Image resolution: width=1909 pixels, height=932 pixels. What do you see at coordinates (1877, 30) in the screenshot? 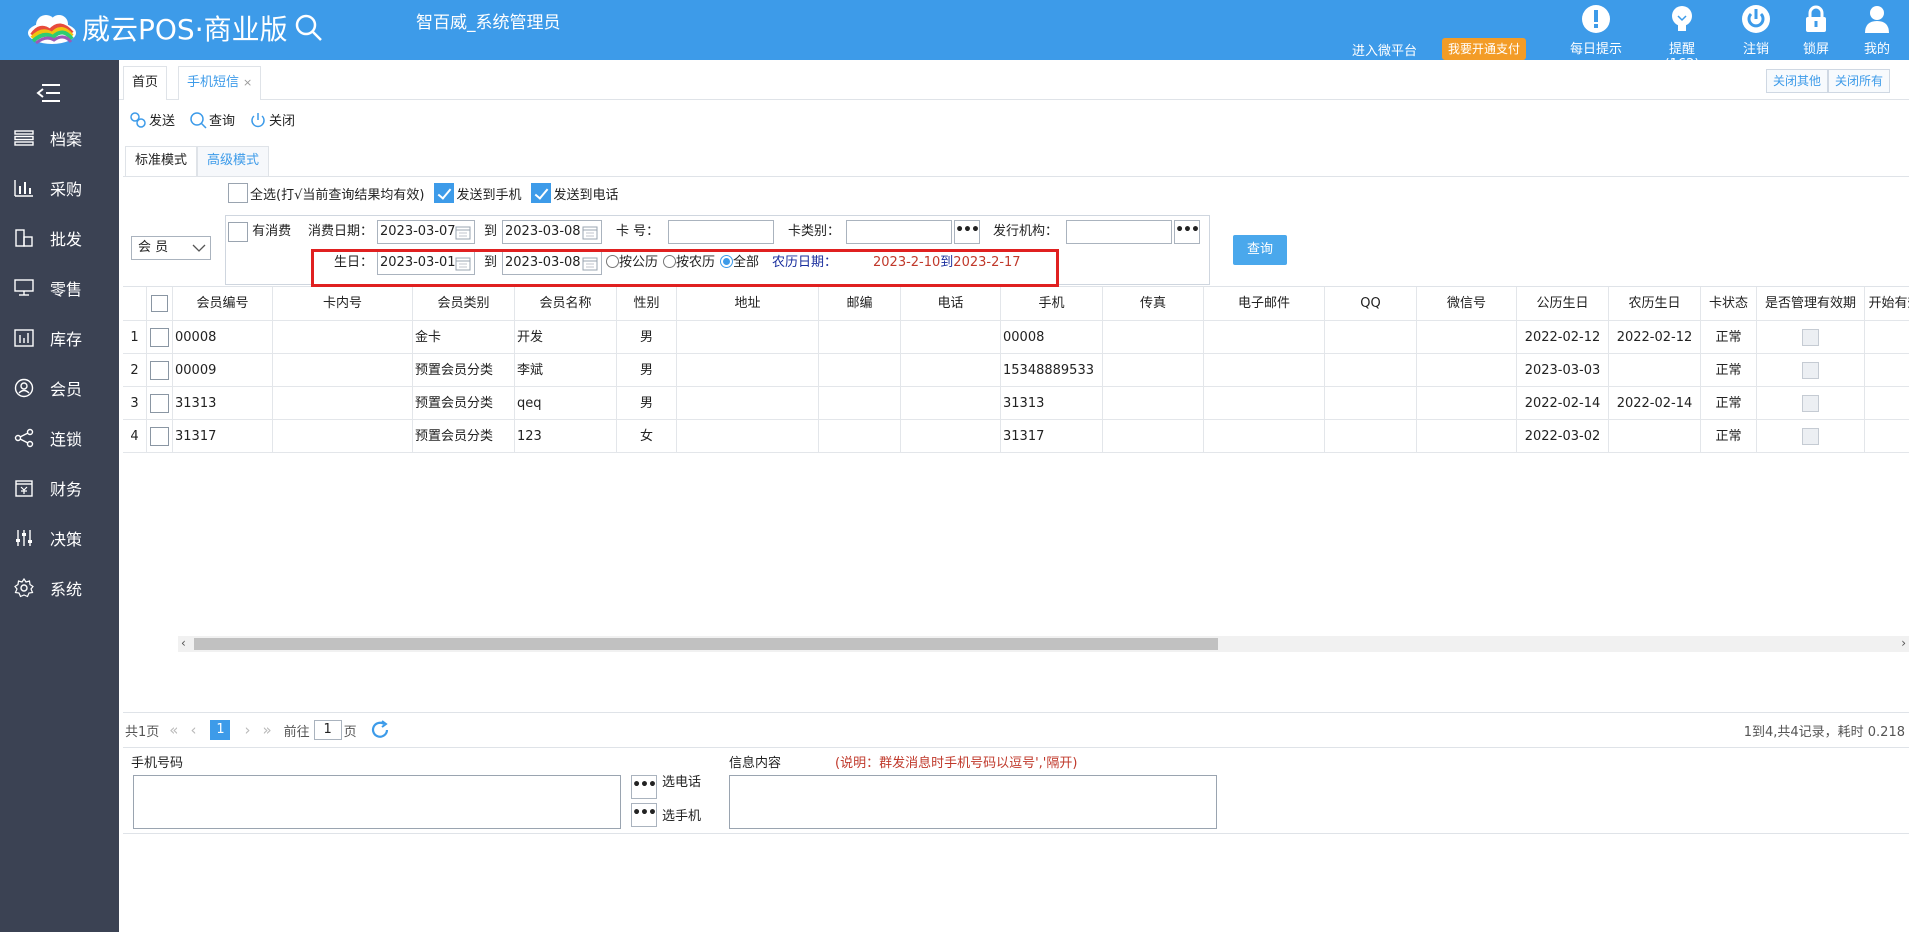
I see `my-account-button: 我的` at bounding box center [1877, 30].